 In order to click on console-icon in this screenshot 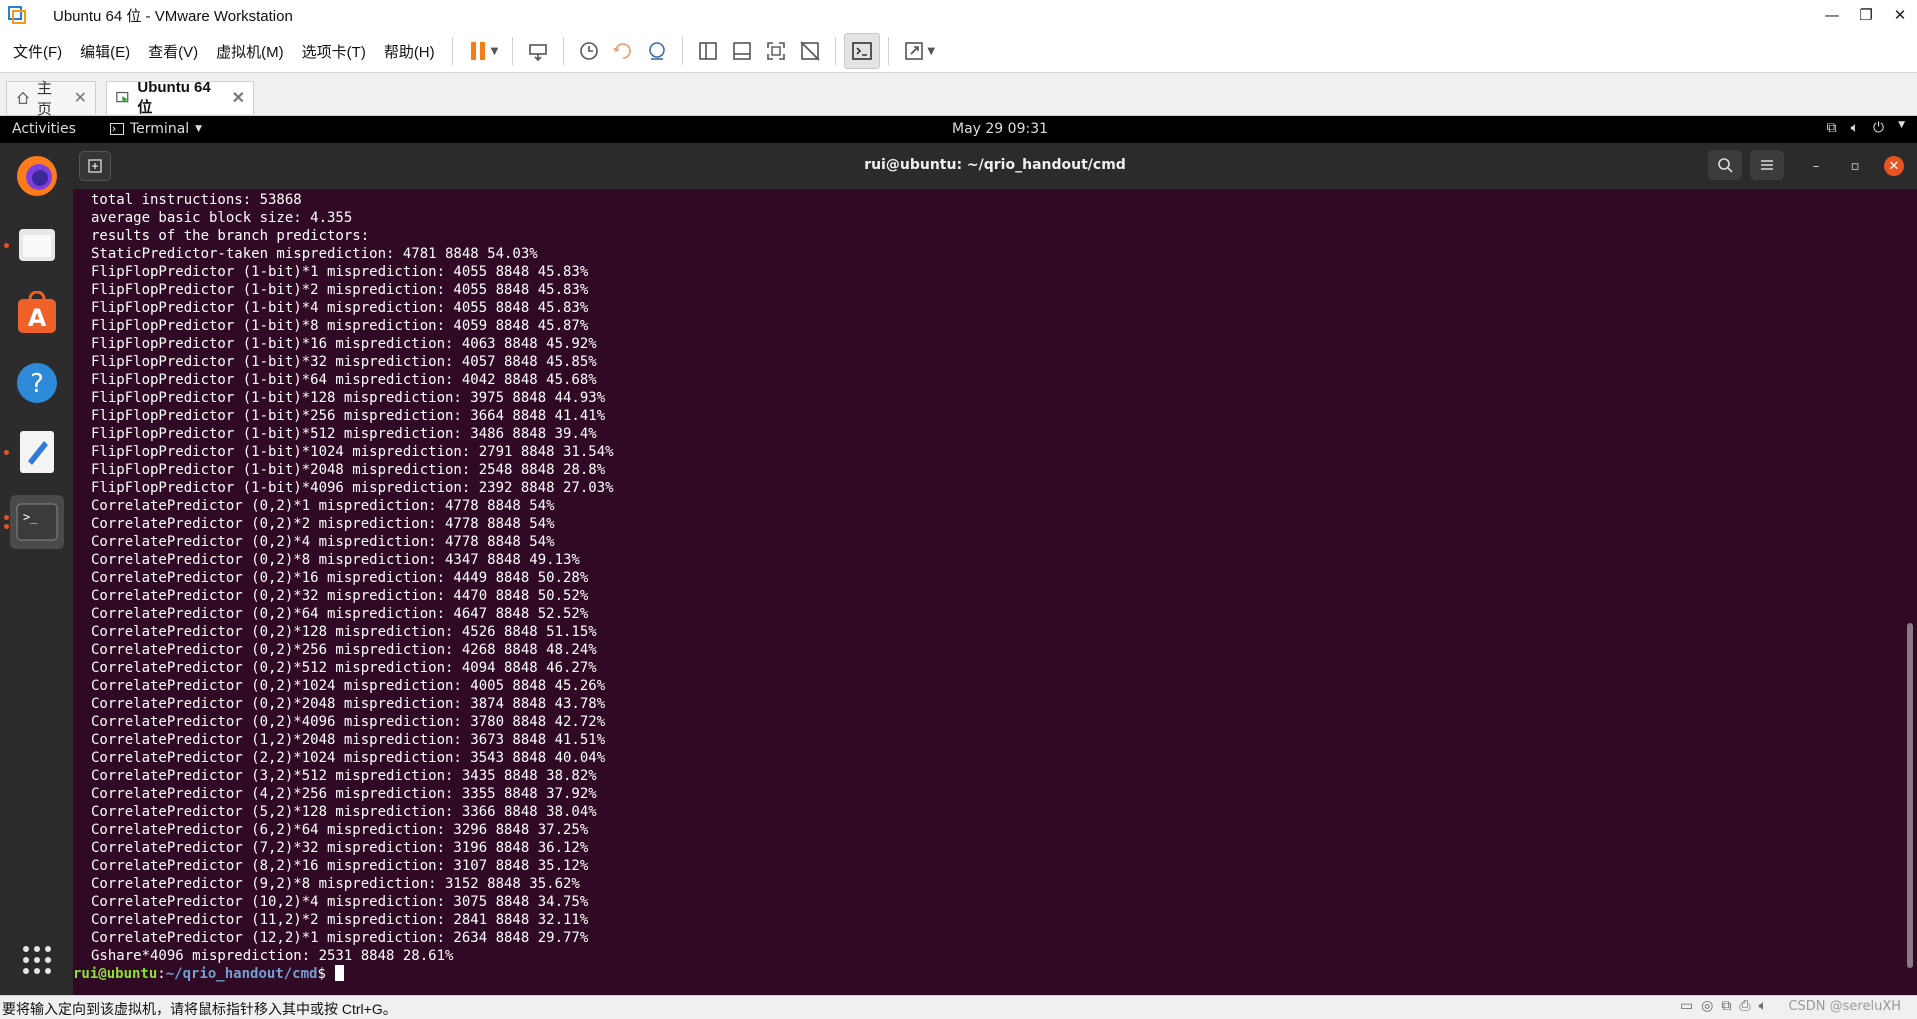, I will do `click(862, 51)`.